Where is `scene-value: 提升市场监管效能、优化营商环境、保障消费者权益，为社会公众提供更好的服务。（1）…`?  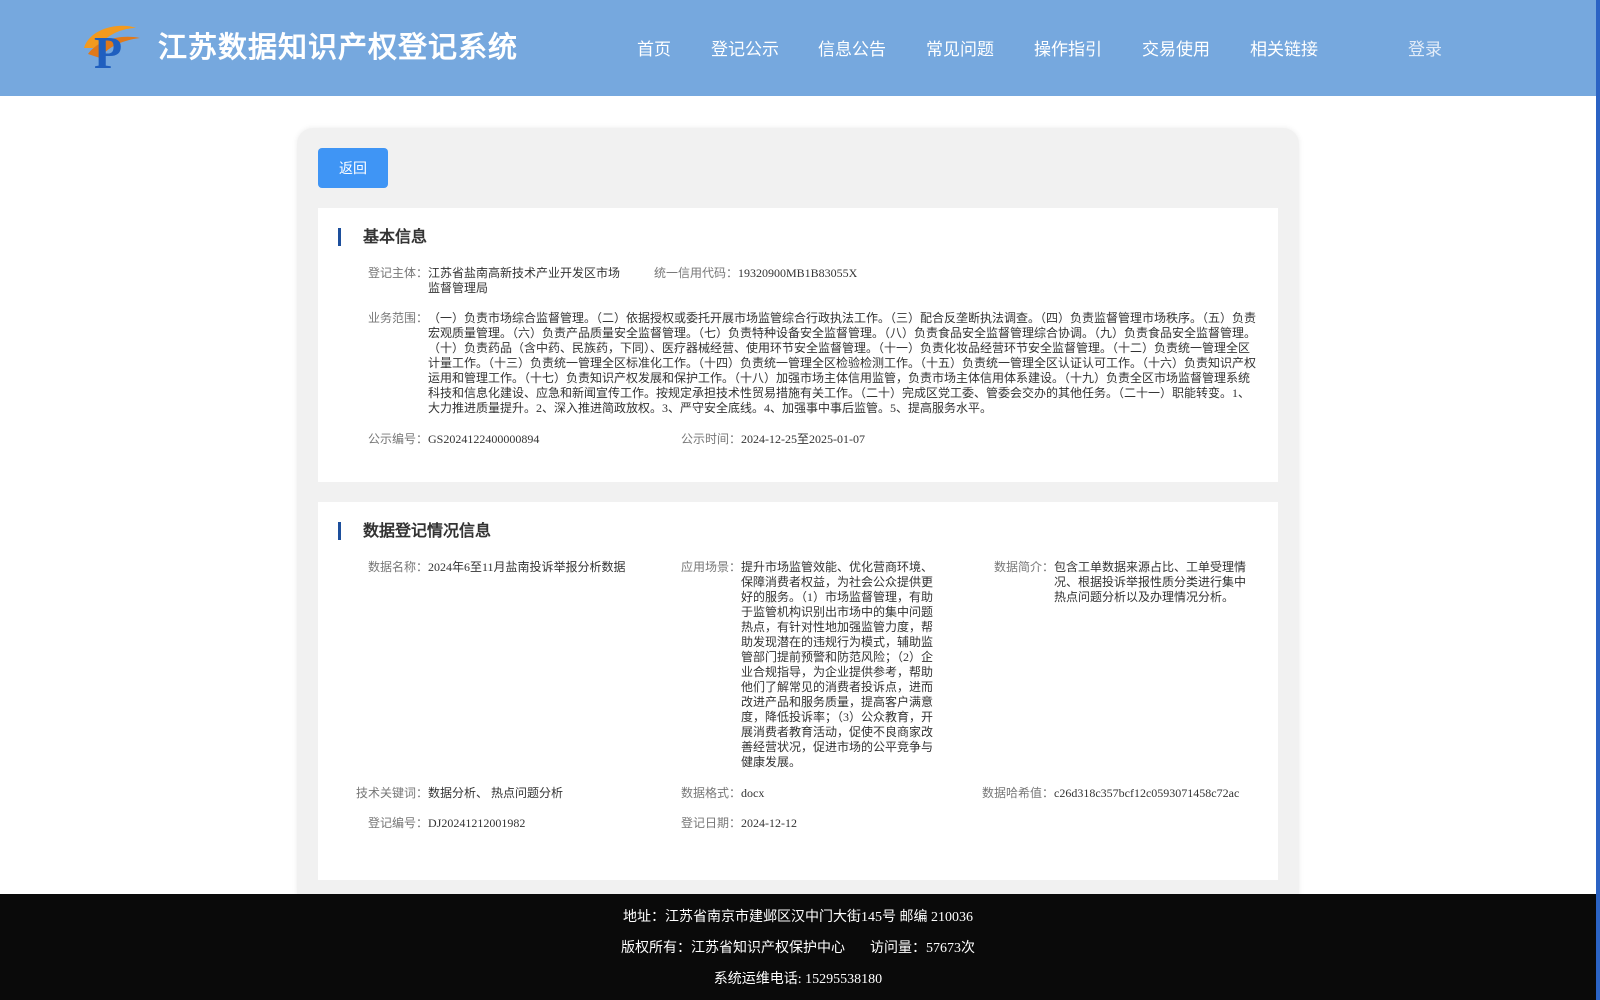 scene-value: 提升市场监管效能、优化营商环境、保障消费者权益，为社会公众提供更好的服务。（1）… is located at coordinates (837, 664).